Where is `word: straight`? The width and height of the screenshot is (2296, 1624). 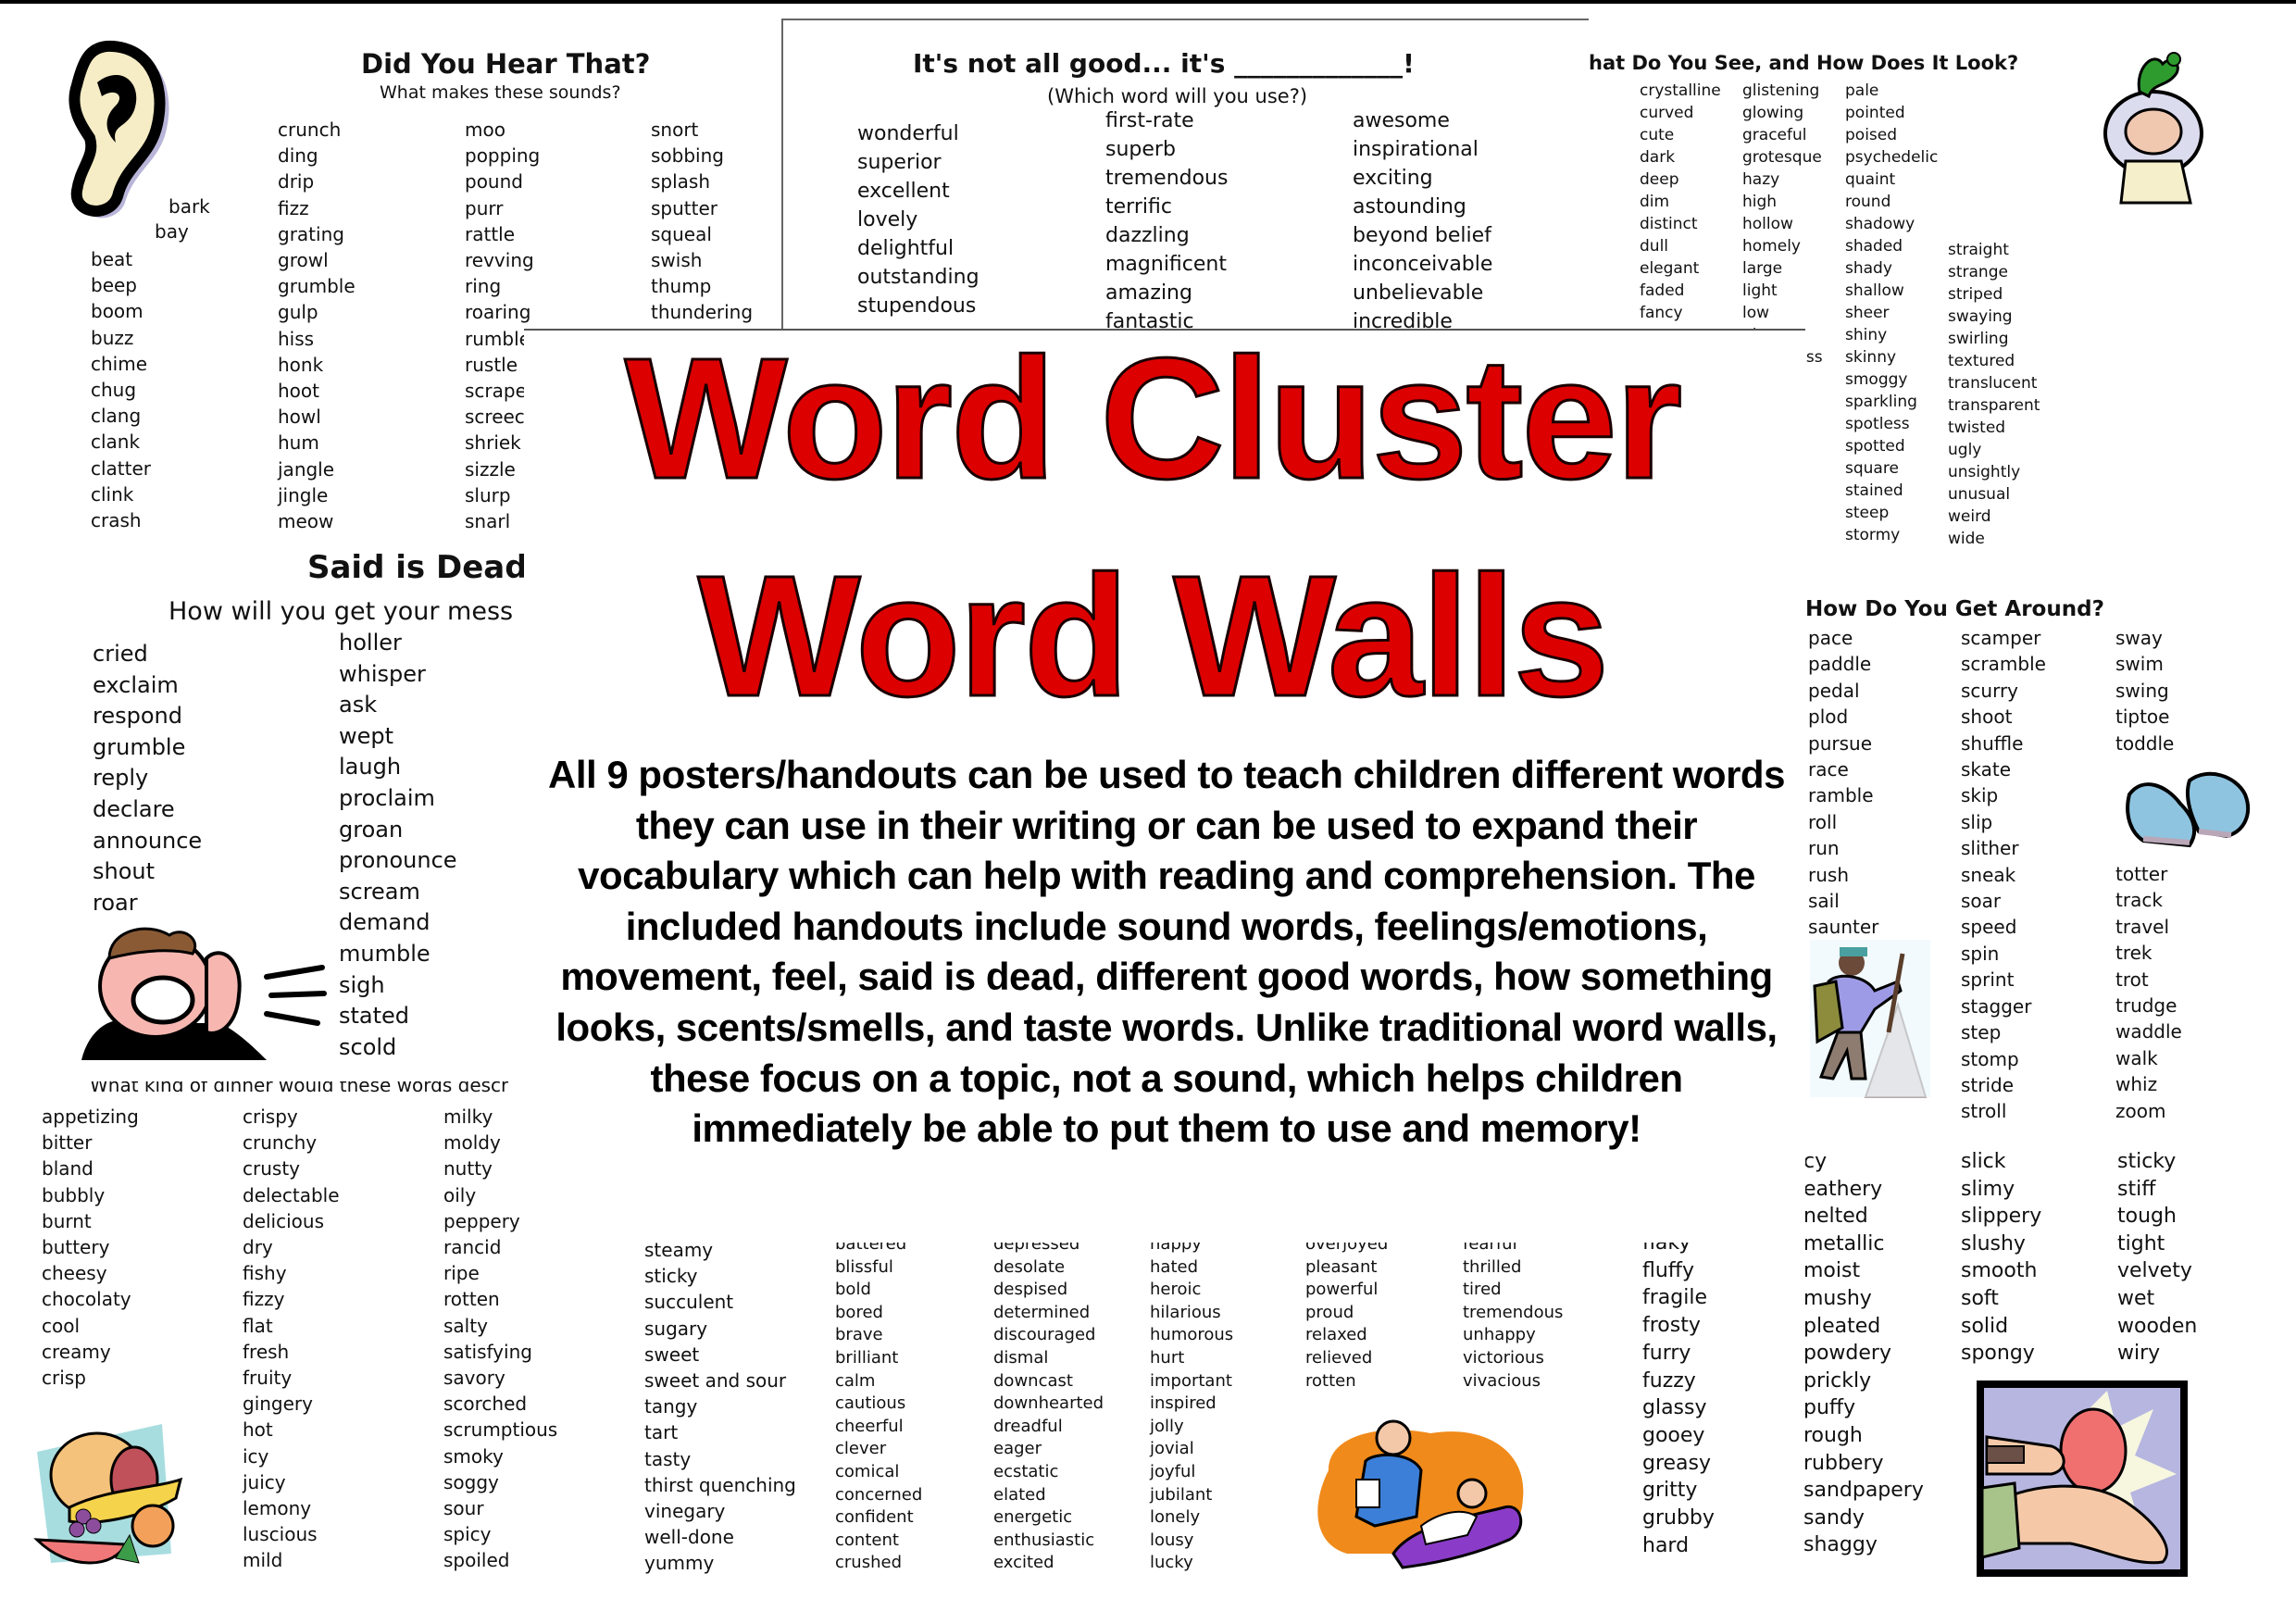
word: straight is located at coordinates (1979, 250).